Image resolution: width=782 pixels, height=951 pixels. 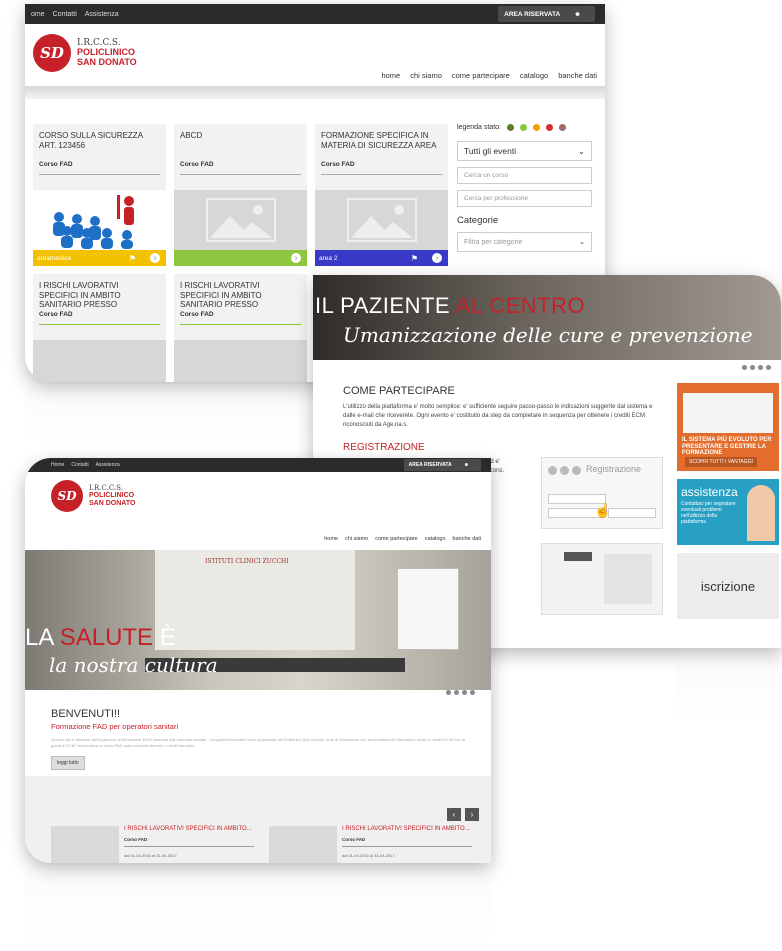 What do you see at coordinates (247, 561) in the screenshot?
I see `hero-wall-text: ISTITUTI CLINICI ZUCCHI` at bounding box center [247, 561].